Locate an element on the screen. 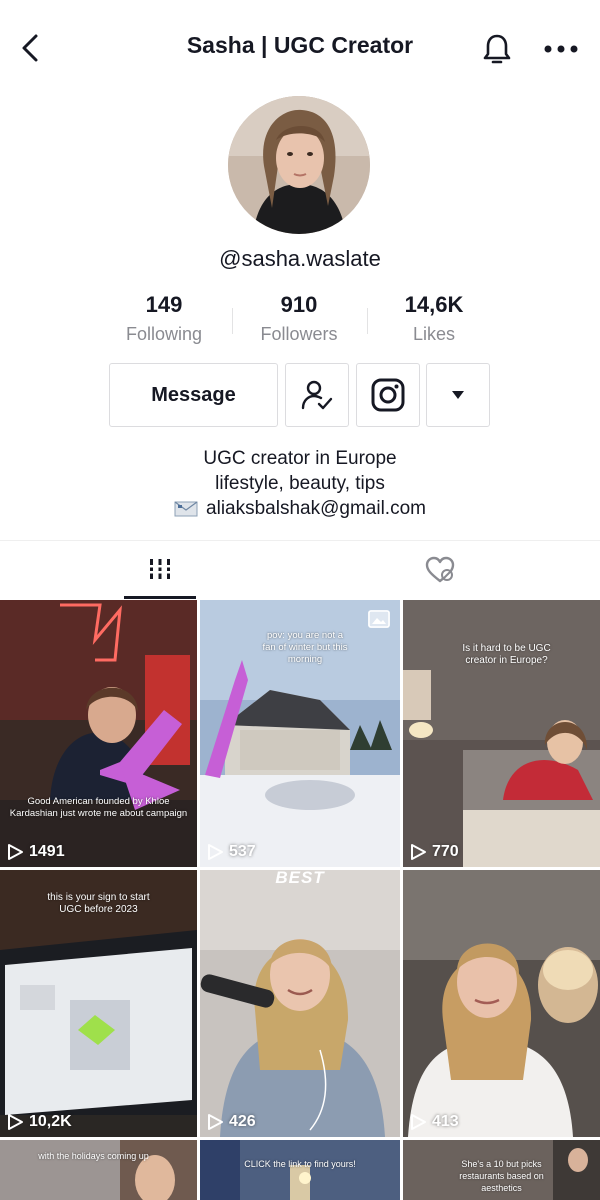  bio-email: aliaksbalshak@gmail.com is located at coordinates (316, 508).